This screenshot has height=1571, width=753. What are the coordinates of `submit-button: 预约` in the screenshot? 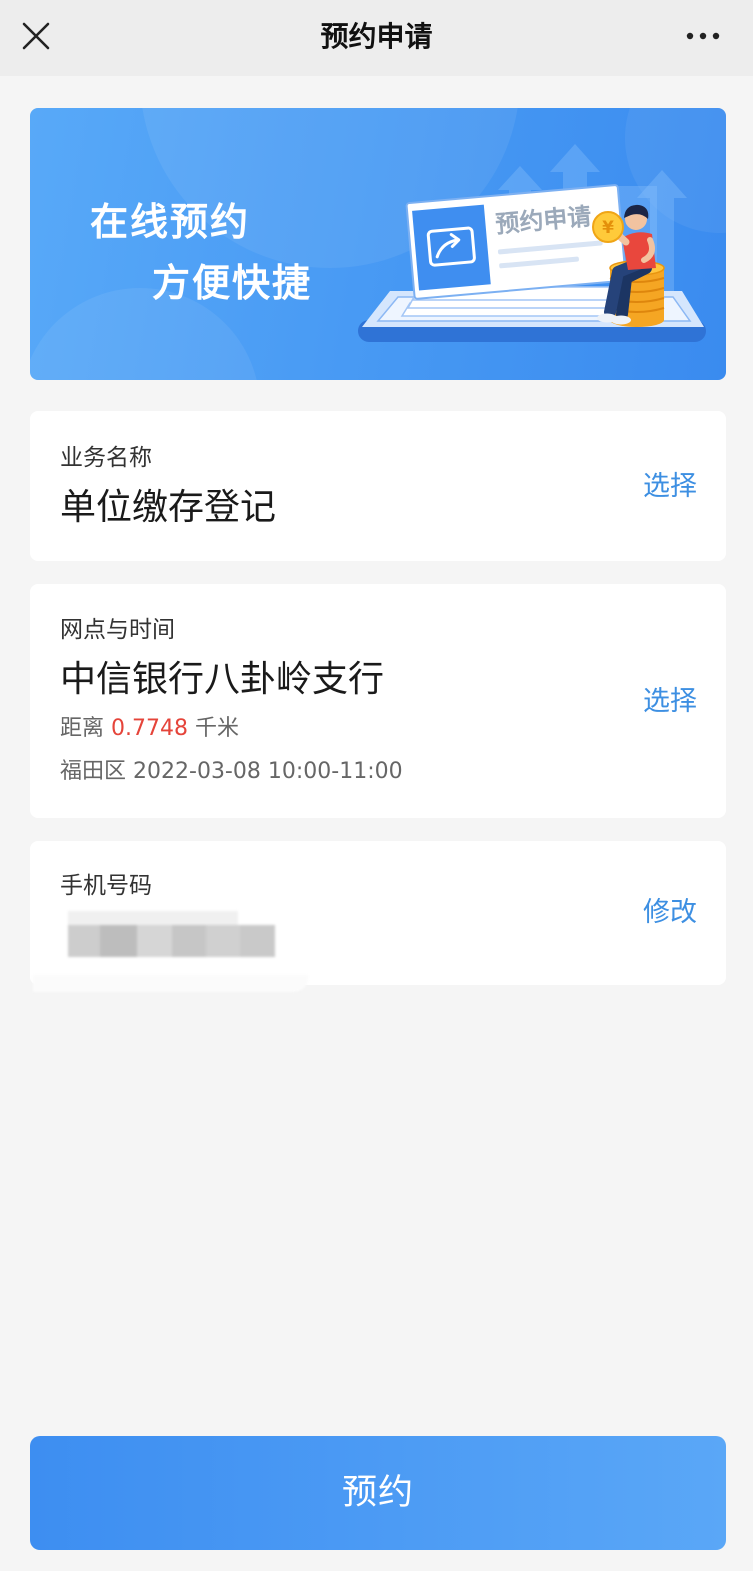 It's located at (378, 1493).